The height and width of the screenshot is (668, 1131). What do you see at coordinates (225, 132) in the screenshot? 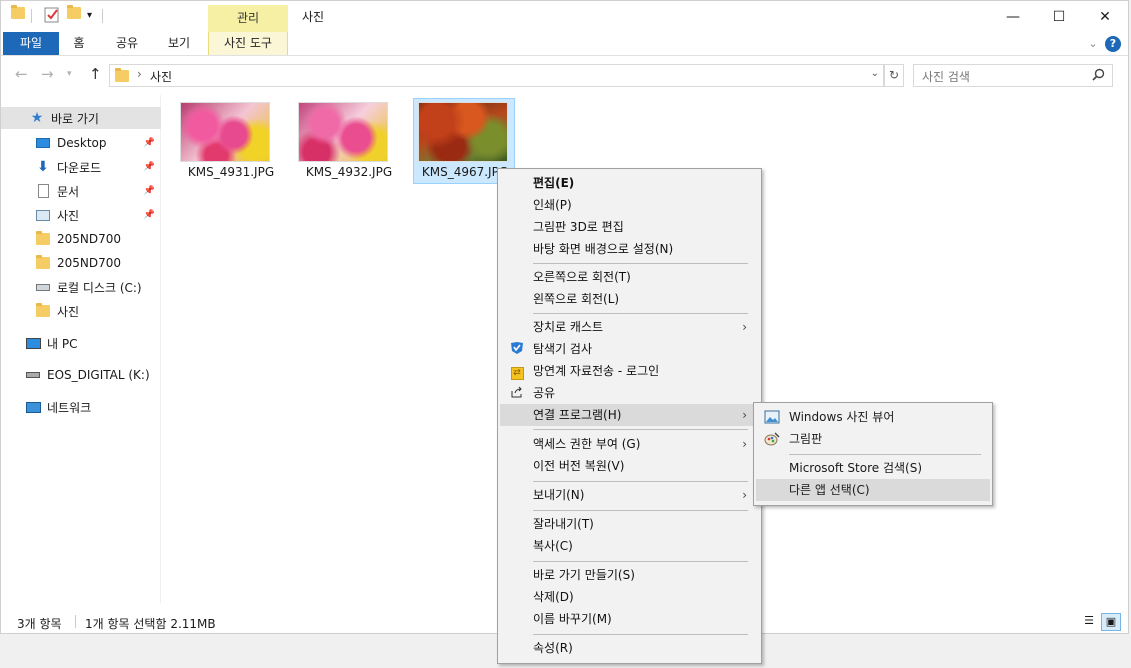
I see `photo-thumbnail` at bounding box center [225, 132].